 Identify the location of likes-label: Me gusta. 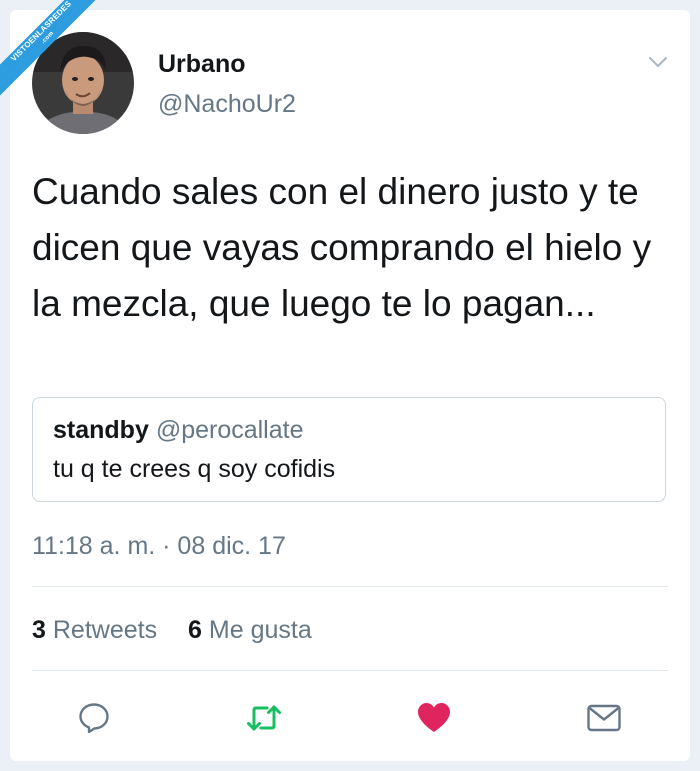
(260, 630).